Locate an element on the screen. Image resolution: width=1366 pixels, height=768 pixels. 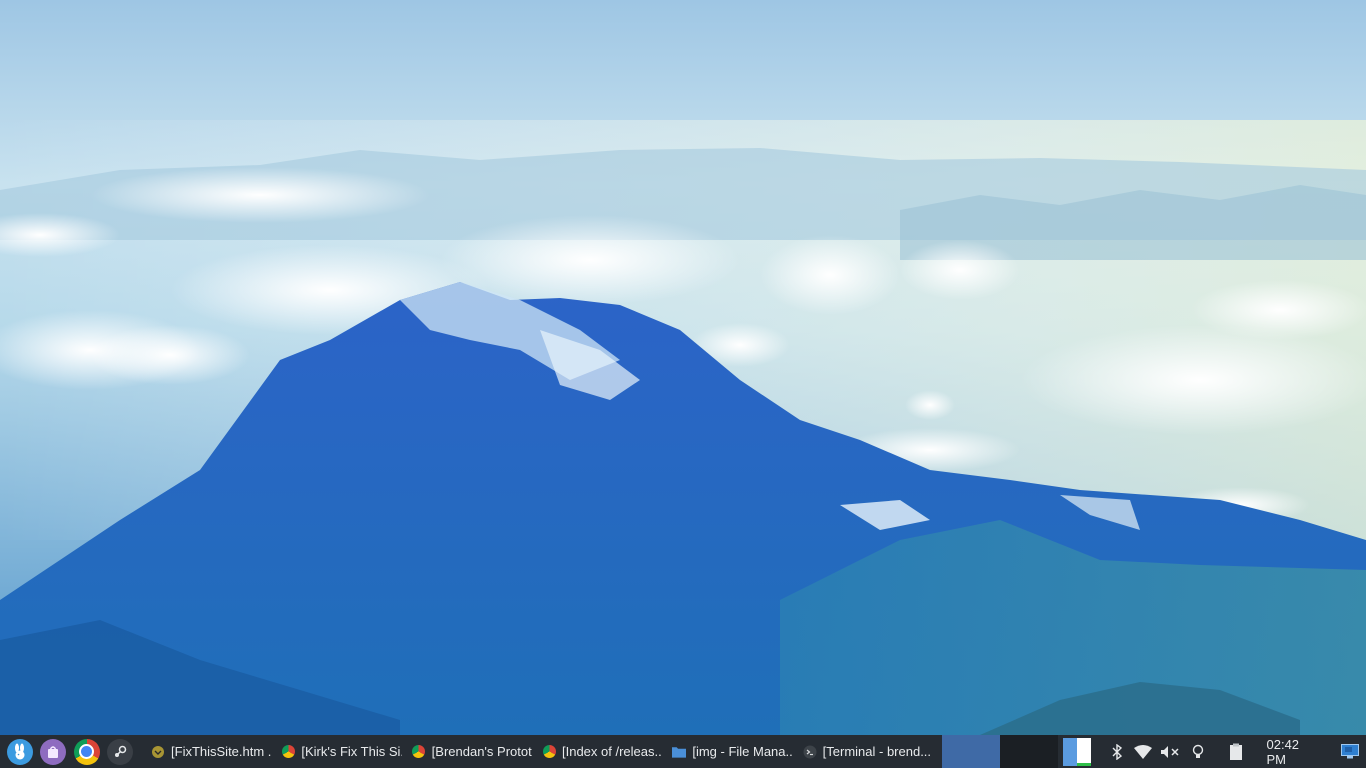
steam-icon is located at coordinates (120, 751).